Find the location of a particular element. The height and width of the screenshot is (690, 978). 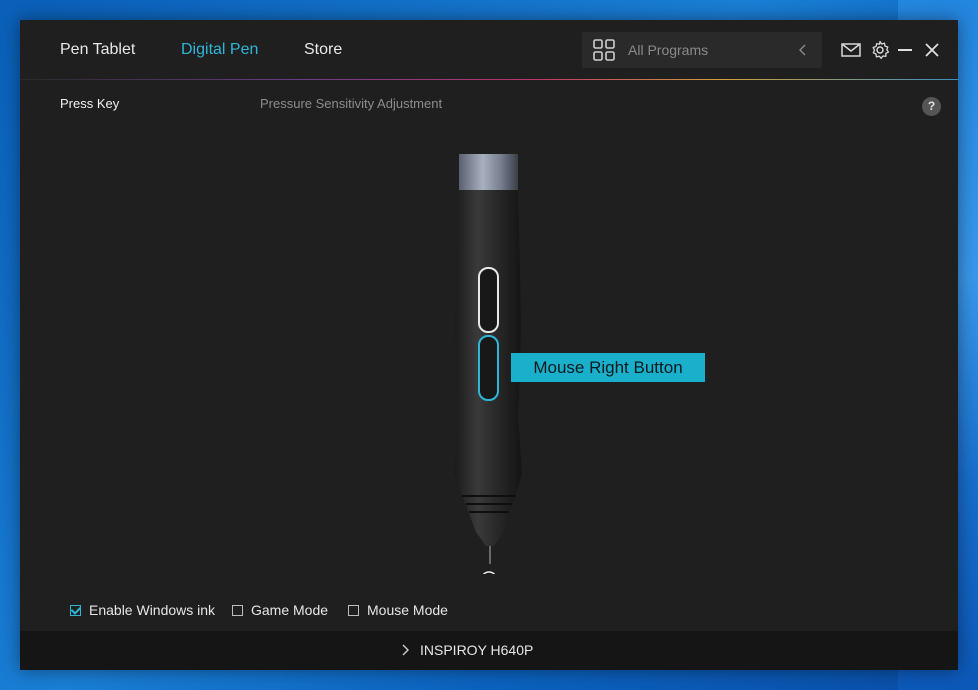

minimize-icon is located at coordinates (905, 50).